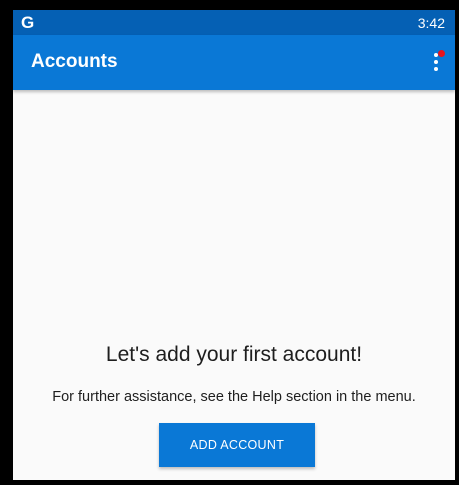 This screenshot has width=459, height=485. I want to click on app-bar: Accounts, so click(234, 62).